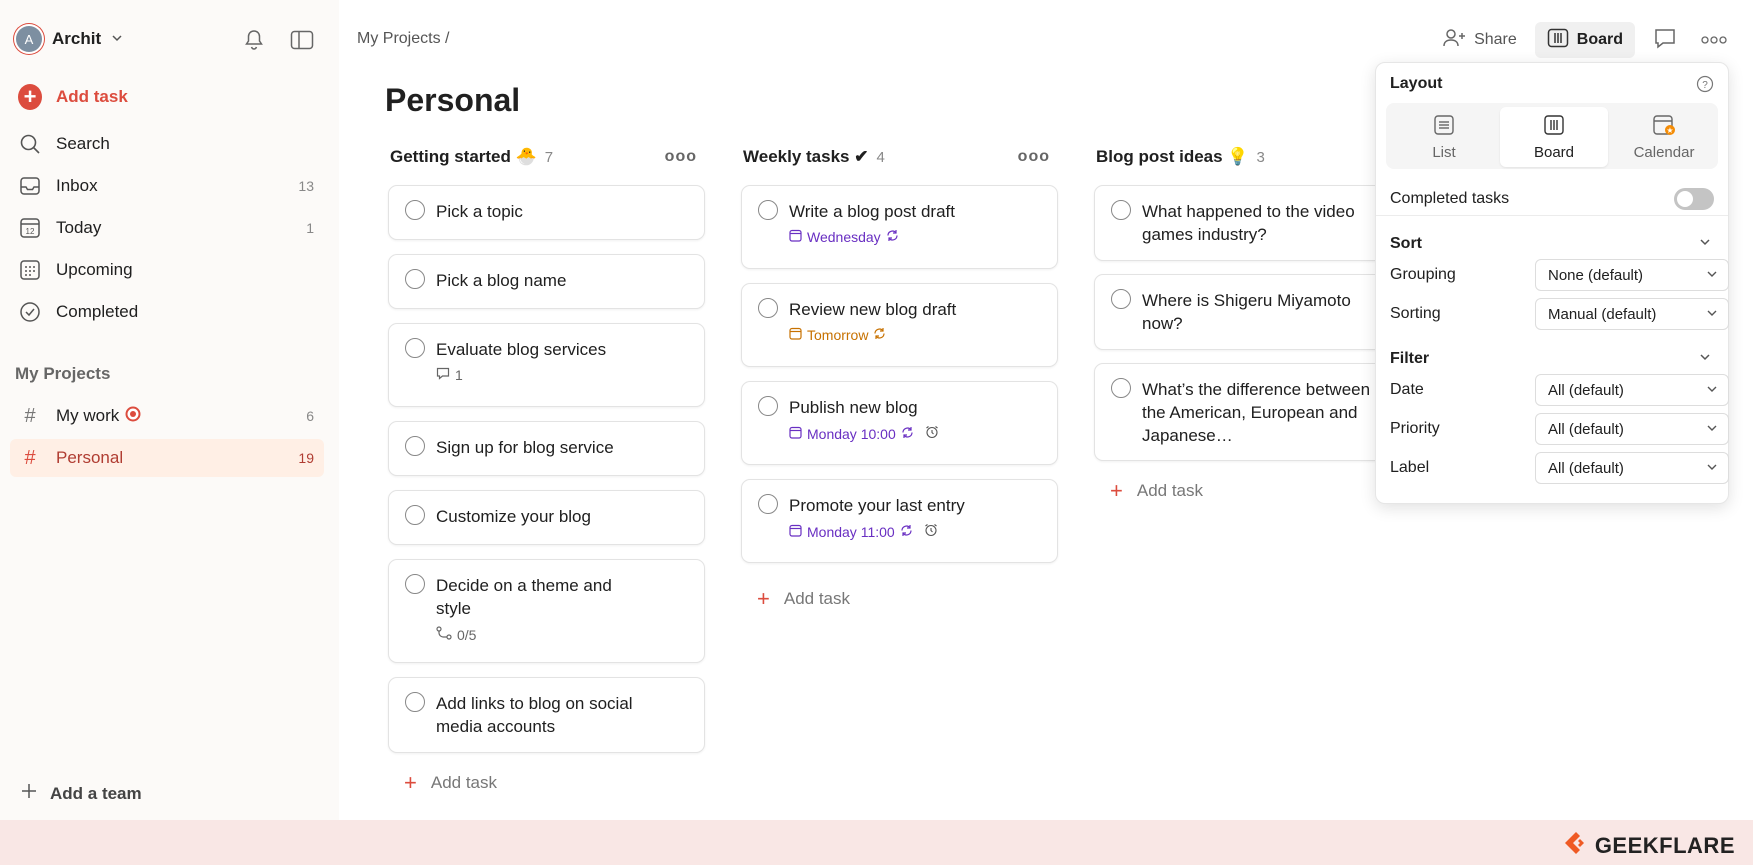 The height and width of the screenshot is (865, 1753). I want to click on sort-heading: Sort, so click(1406, 244).